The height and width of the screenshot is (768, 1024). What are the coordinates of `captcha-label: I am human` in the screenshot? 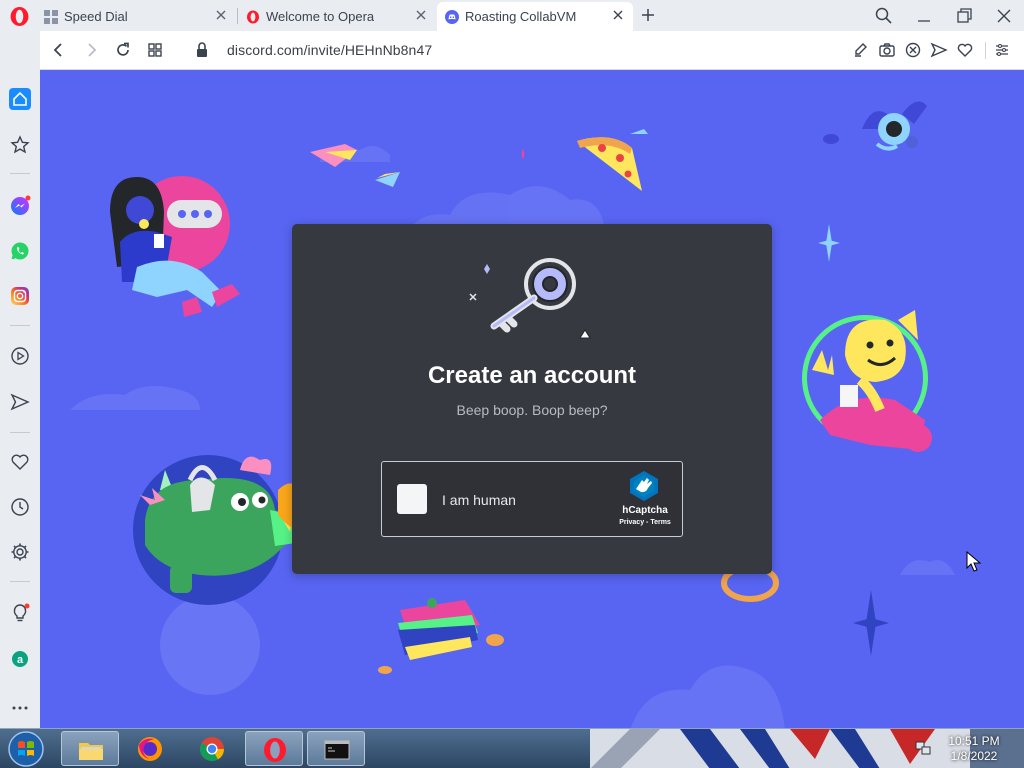 It's located at (479, 500).